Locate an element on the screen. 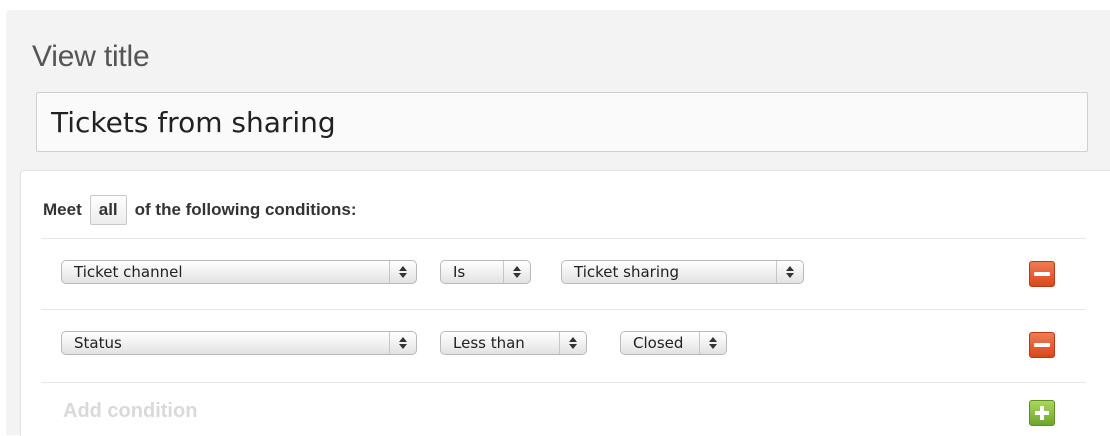 The width and height of the screenshot is (1110, 436). add-condition-button is located at coordinates (1042, 413).